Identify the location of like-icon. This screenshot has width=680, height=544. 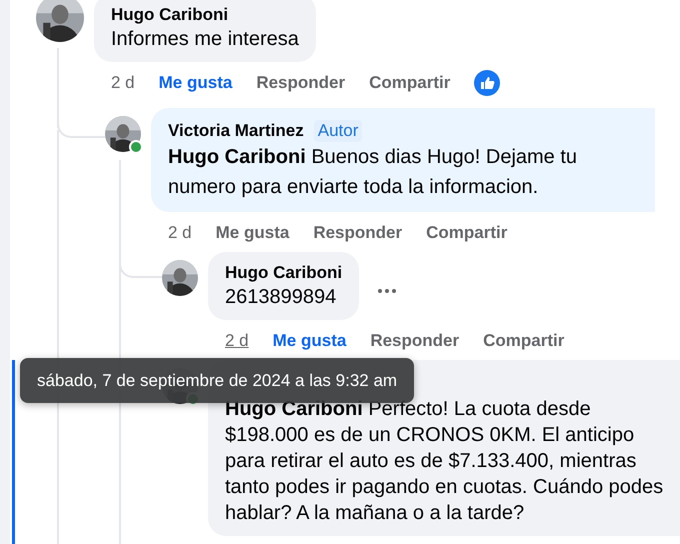
(487, 83).